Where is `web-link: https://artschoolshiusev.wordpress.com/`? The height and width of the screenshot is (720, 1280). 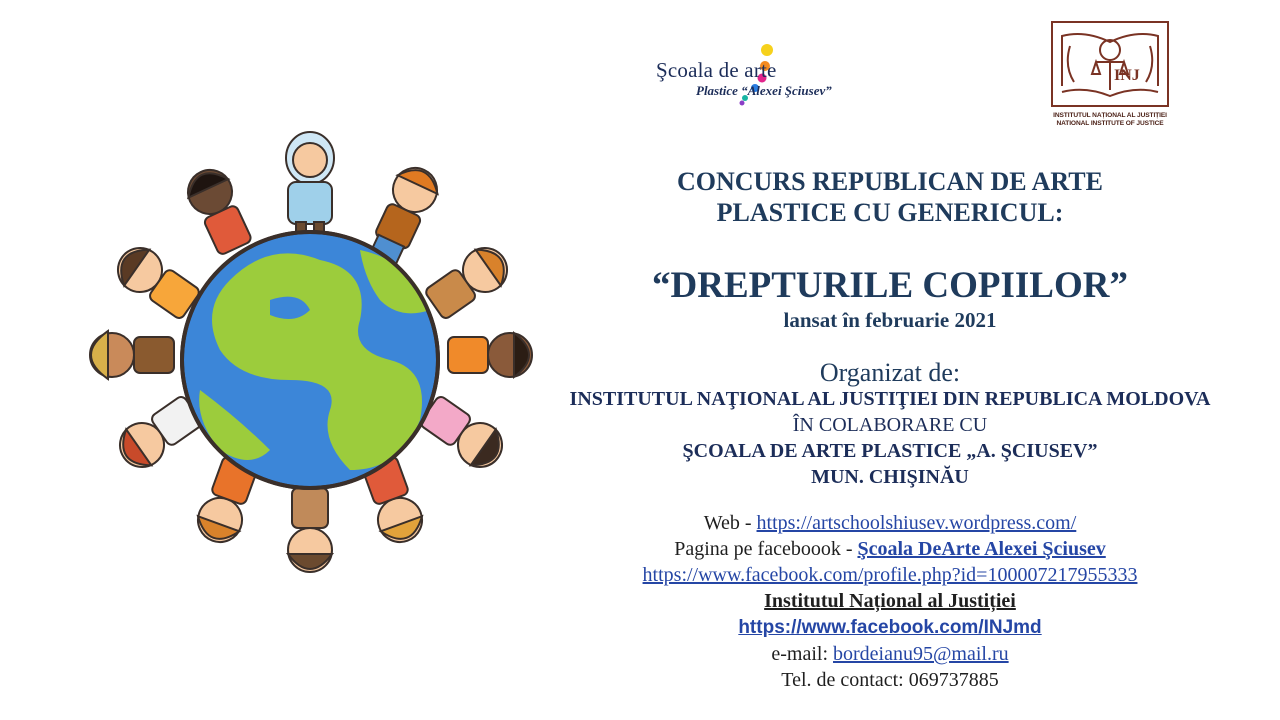
web-link: https://artschoolshiusev.wordpress.com/ is located at coordinates (917, 523).